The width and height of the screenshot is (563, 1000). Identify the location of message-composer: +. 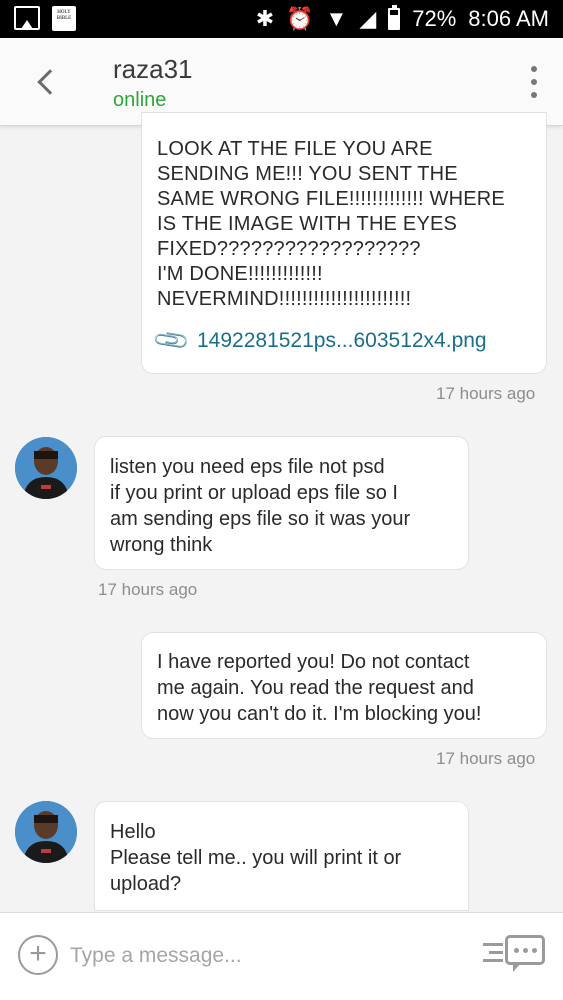
(281, 956).